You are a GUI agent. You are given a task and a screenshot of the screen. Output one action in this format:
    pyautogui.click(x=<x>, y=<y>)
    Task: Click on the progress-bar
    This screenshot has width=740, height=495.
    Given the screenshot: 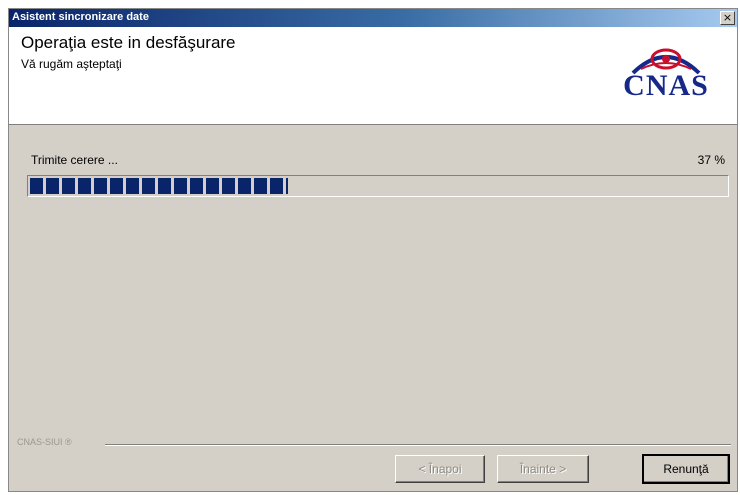 What is the action you would take?
    pyautogui.click(x=378, y=186)
    